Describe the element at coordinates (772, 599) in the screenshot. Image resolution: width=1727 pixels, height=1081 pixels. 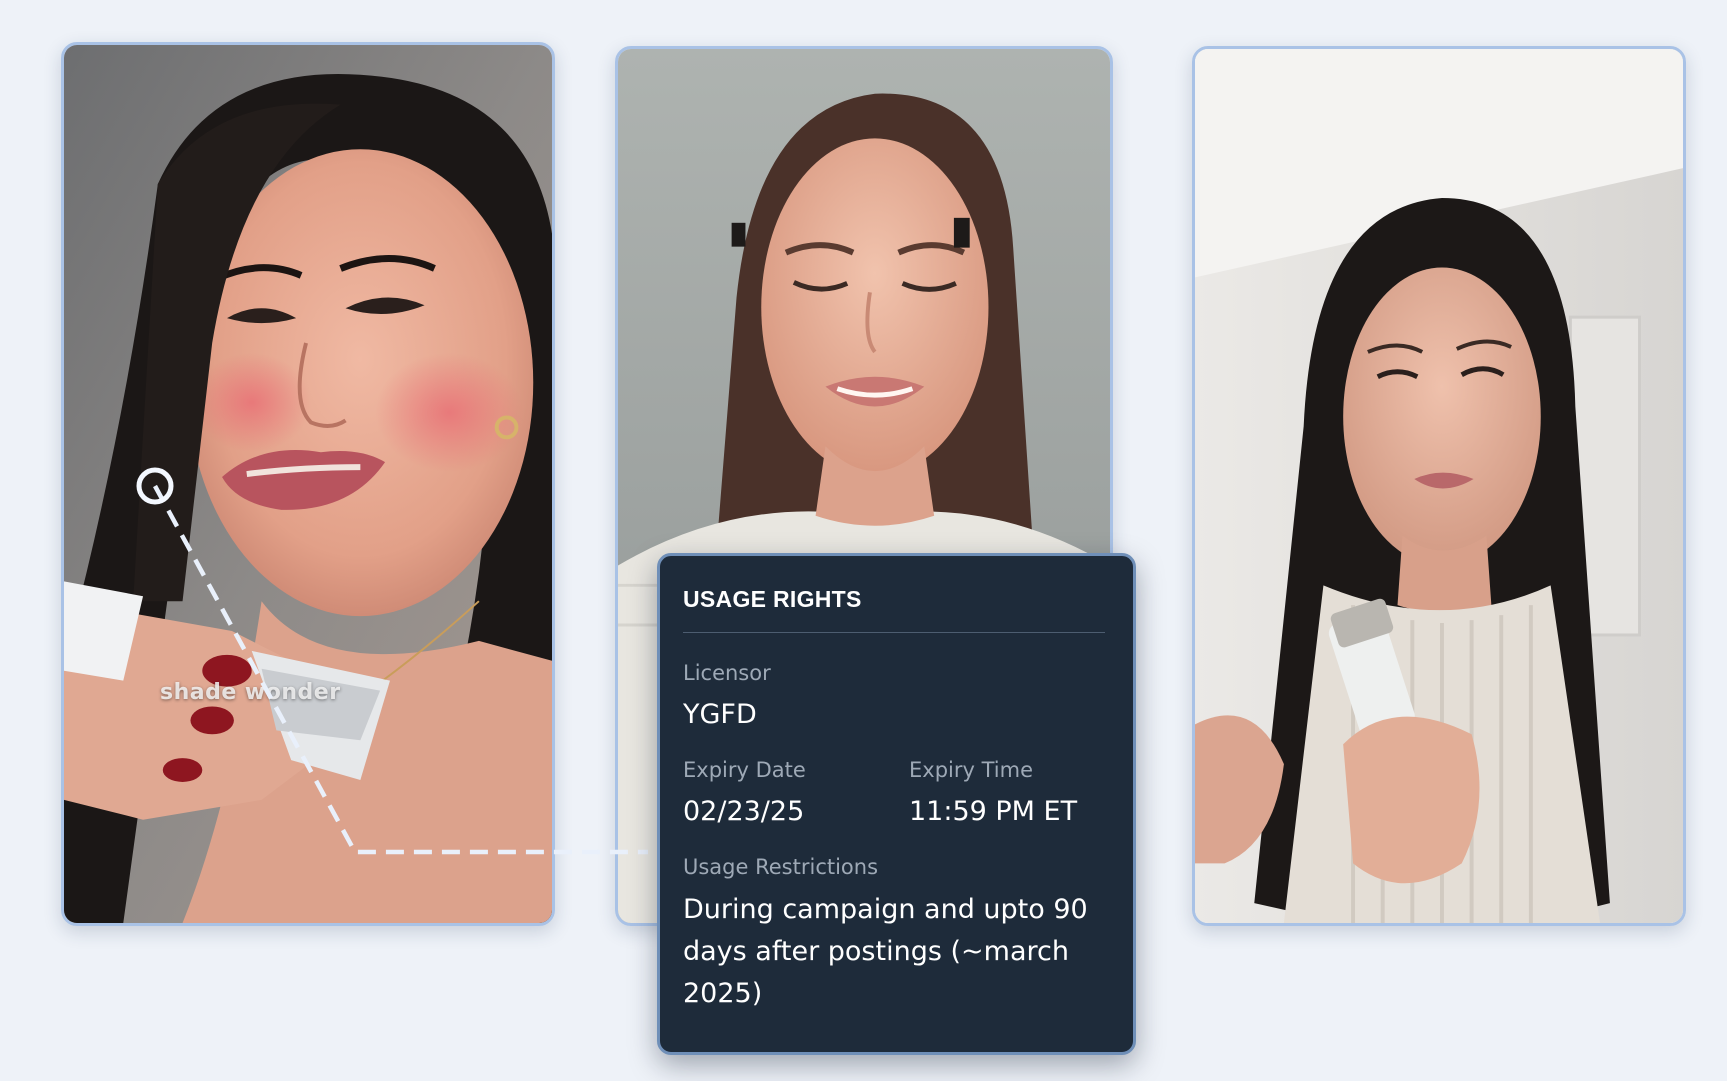
I see `usage-rights-title: USAGE RIGHTS` at that location.